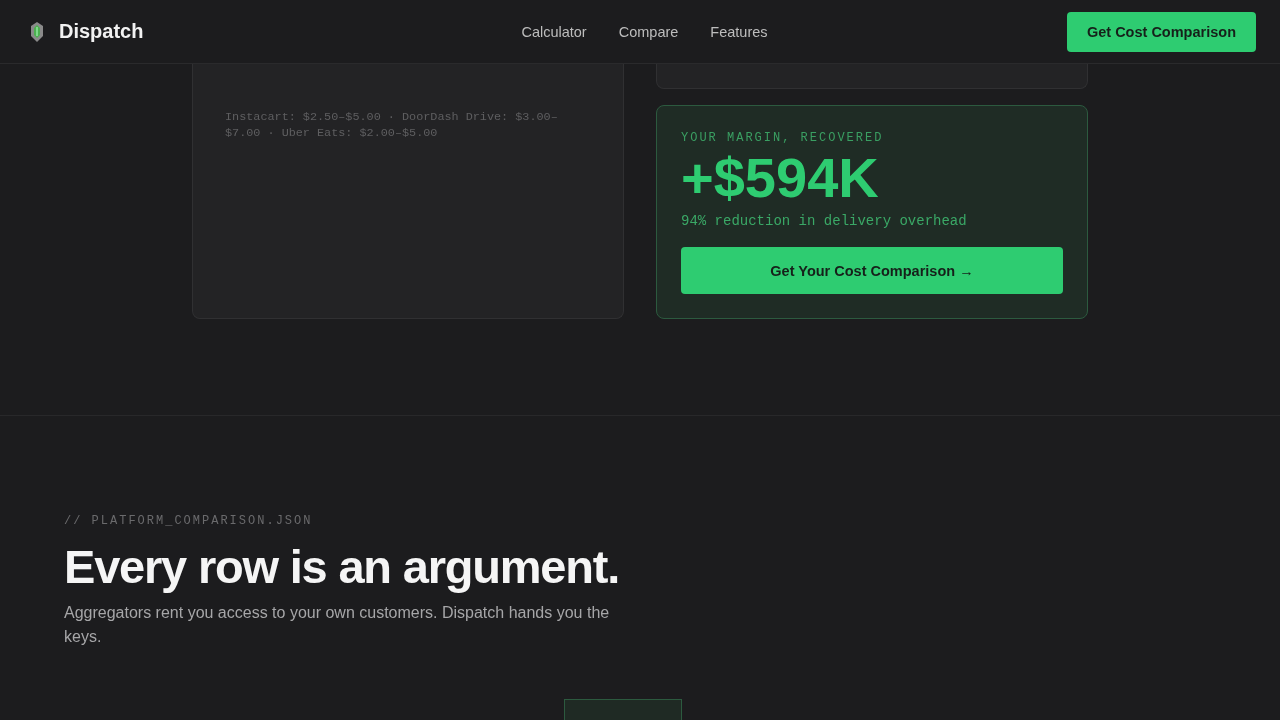 The image size is (1280, 720). What do you see at coordinates (824, 221) in the screenshot?
I see `reduction-text: 94% reduction in delivery overhead` at bounding box center [824, 221].